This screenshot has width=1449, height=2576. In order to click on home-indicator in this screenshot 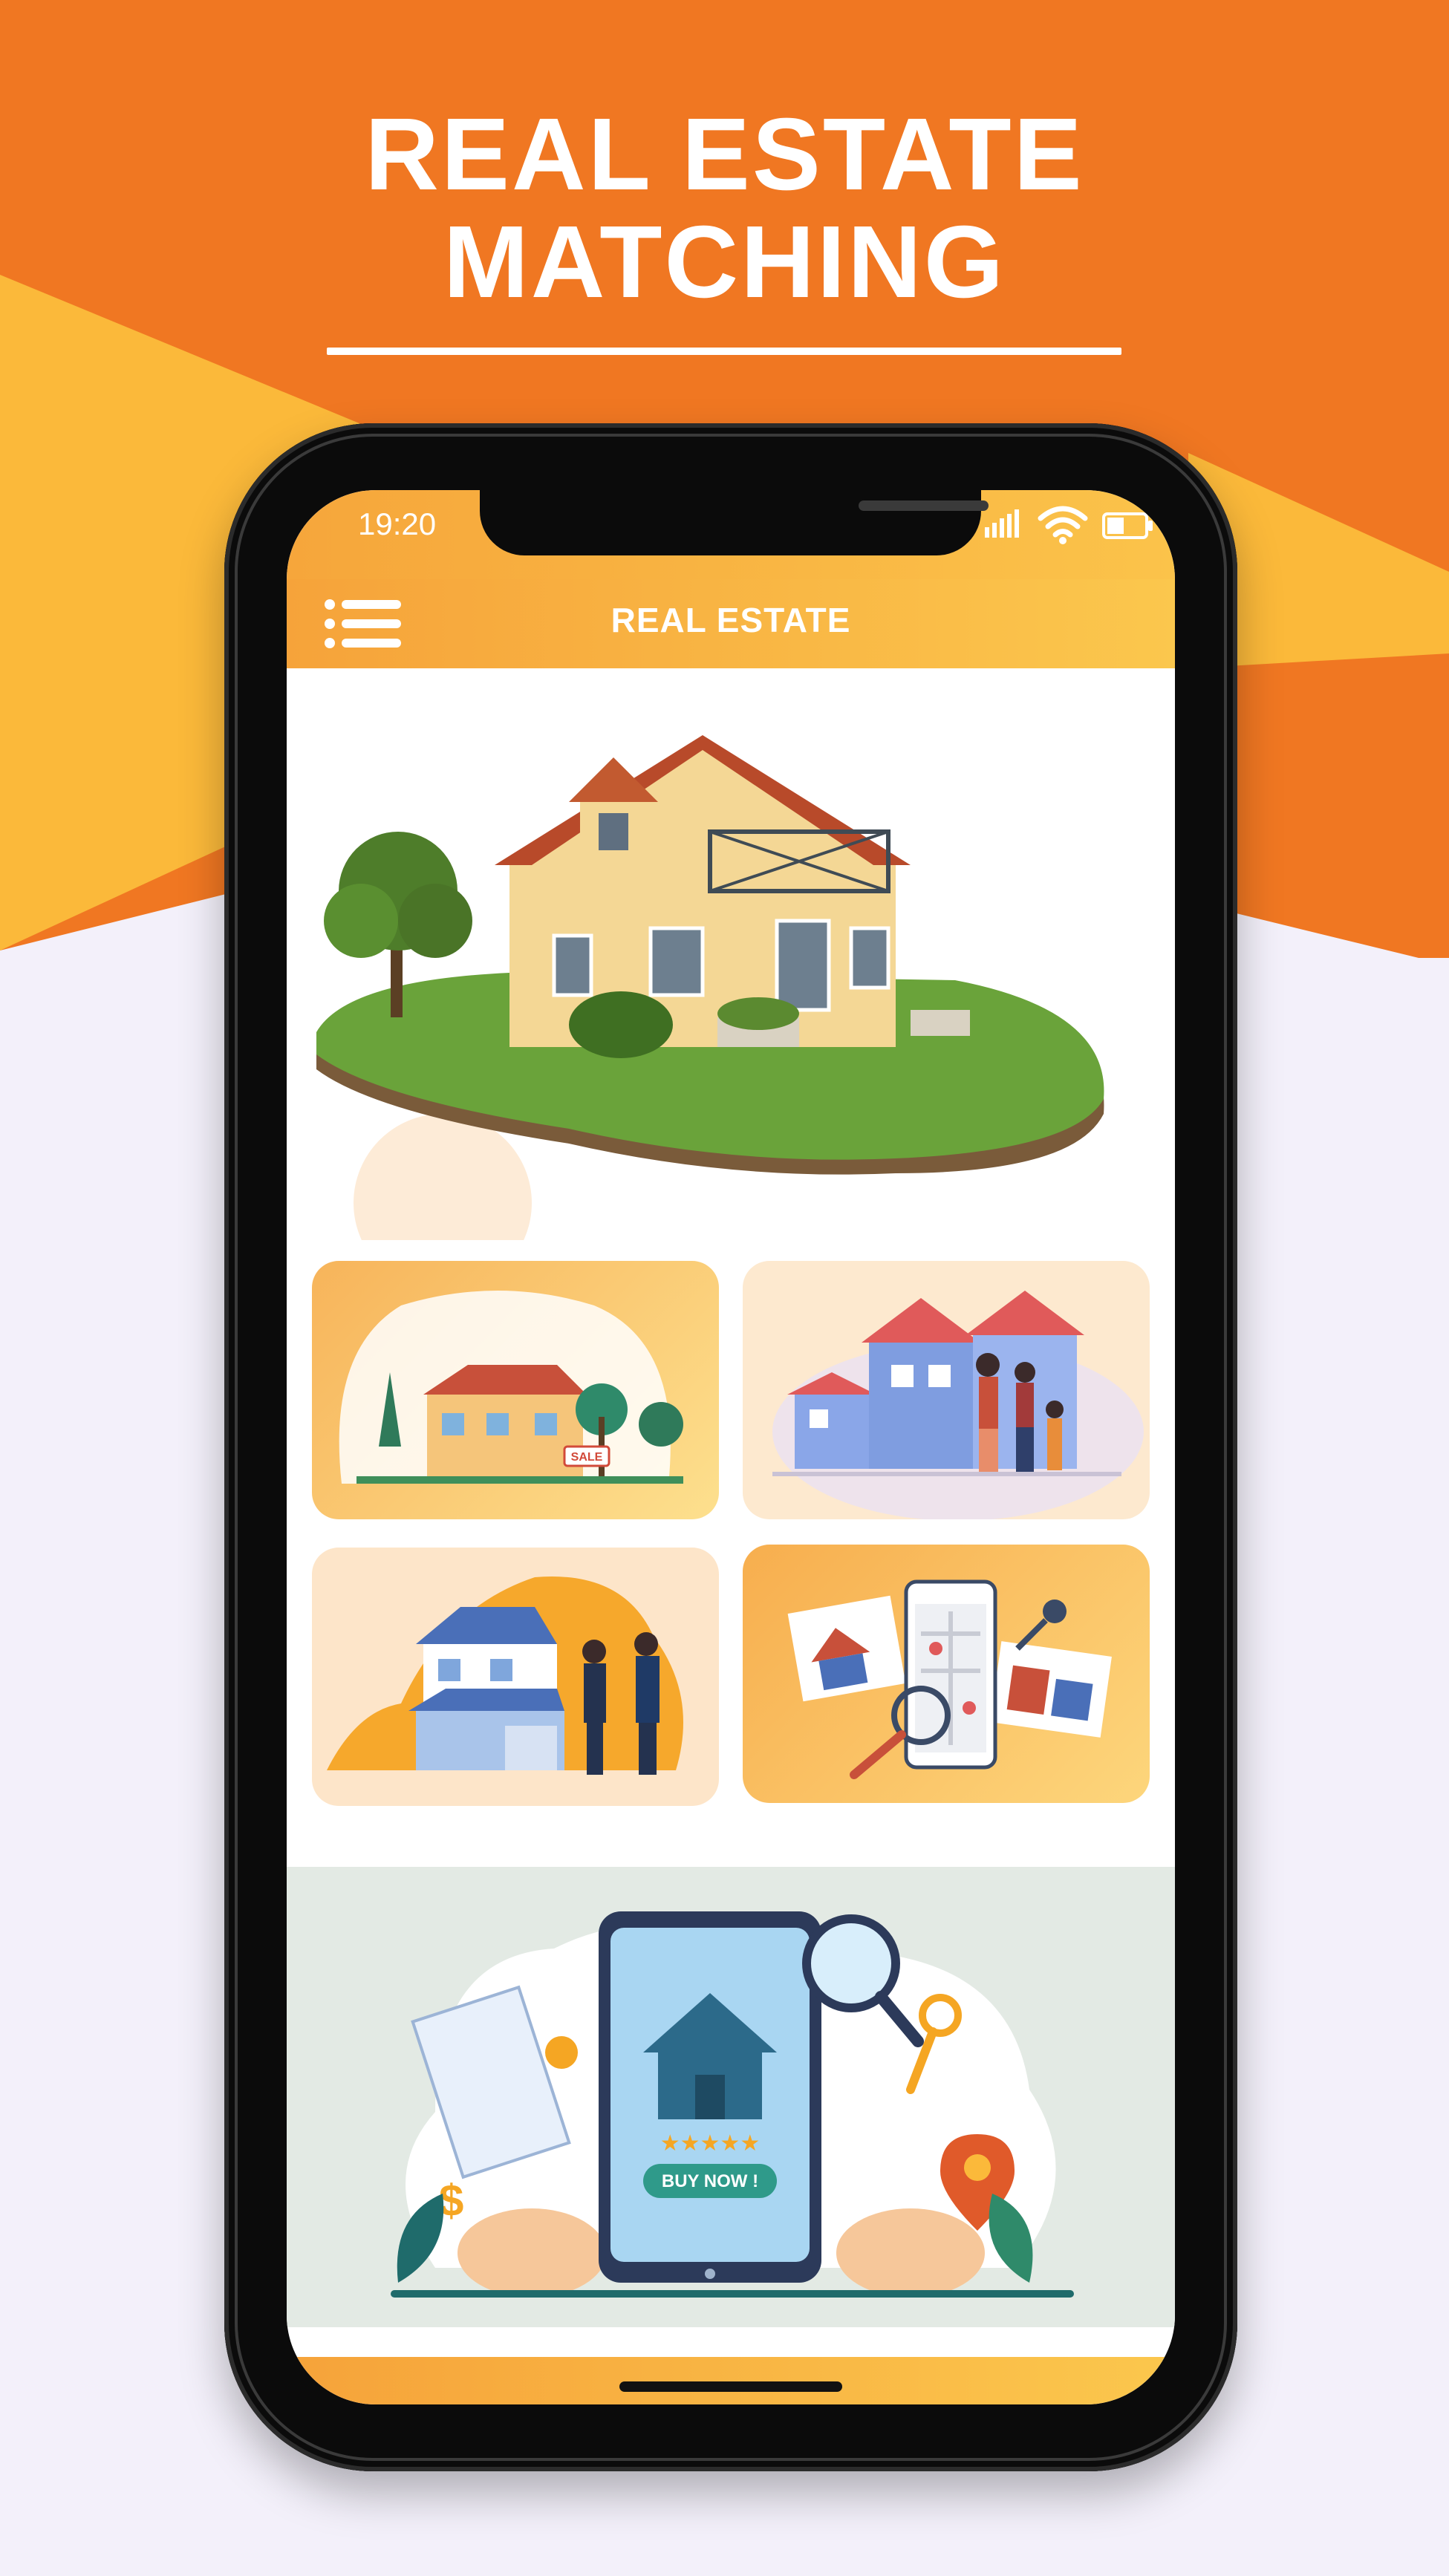, I will do `click(730, 2386)`.